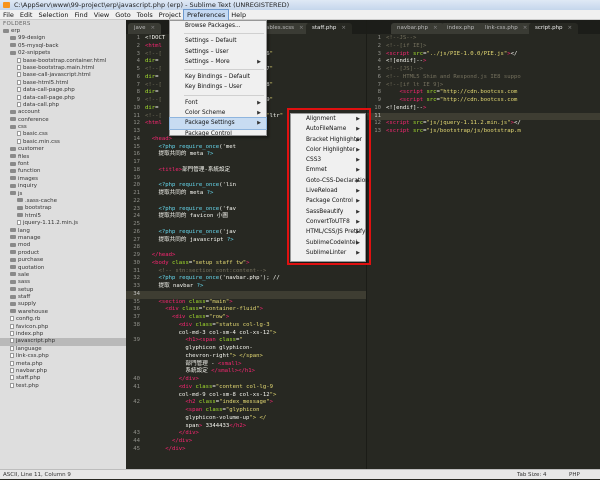  Describe the element at coordinates (63, 371) in the screenshot. I see `file-item: navbar.php` at that location.